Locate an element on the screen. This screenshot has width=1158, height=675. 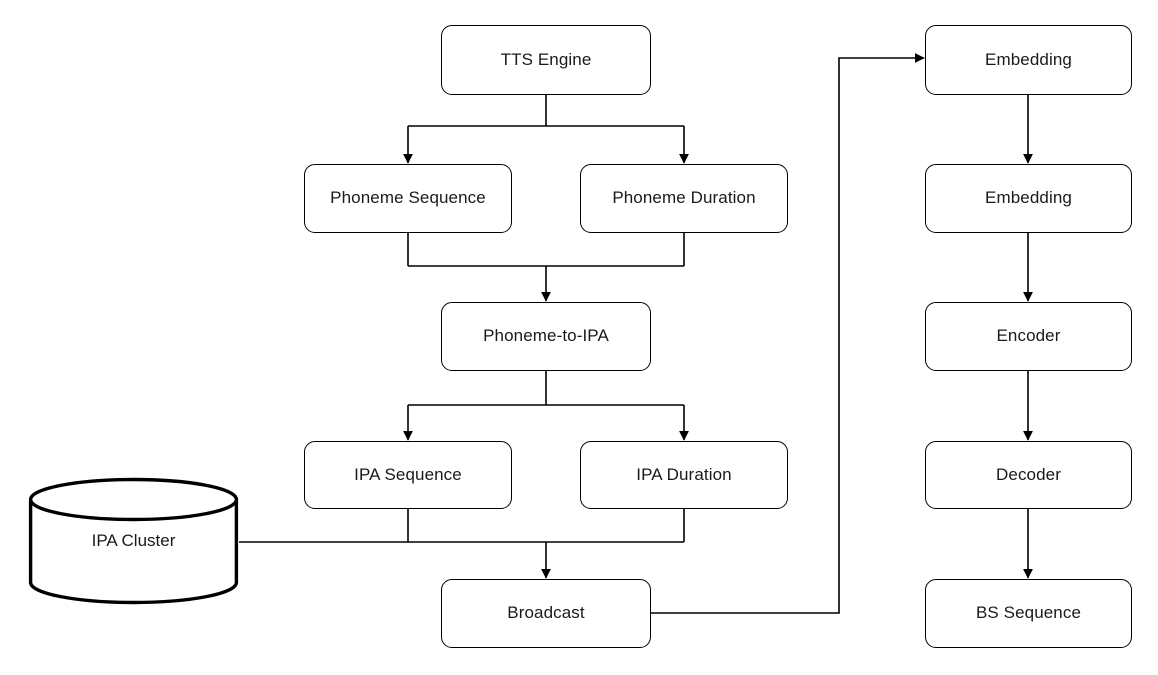
node-decoder: Decoder is located at coordinates (1028, 475).